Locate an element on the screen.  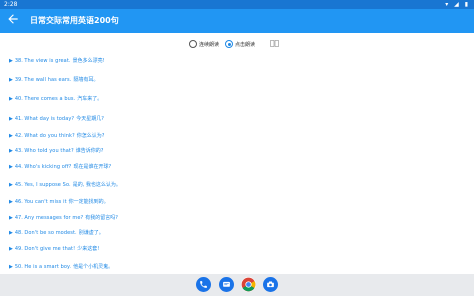
camera-icon is located at coordinates (270, 284).